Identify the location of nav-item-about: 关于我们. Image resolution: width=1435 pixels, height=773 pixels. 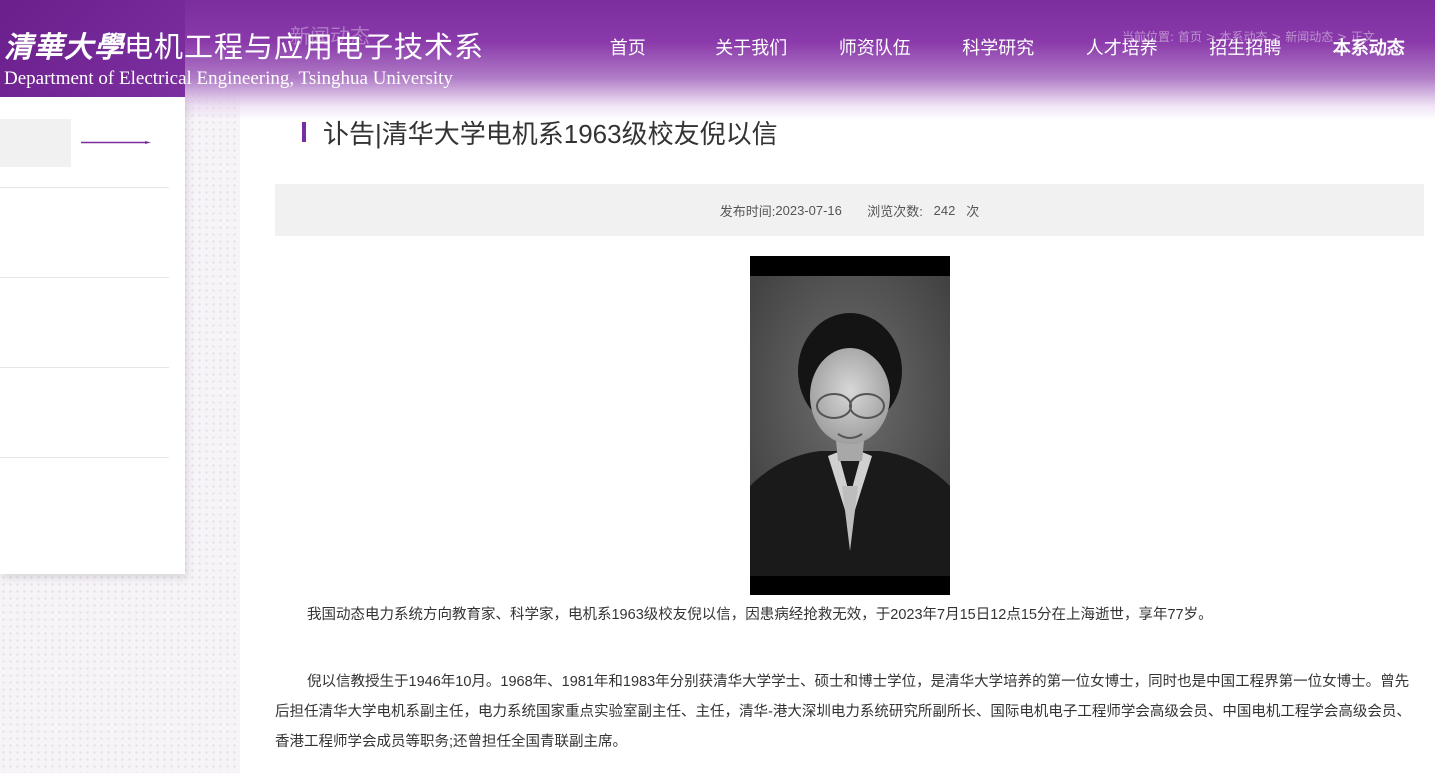
(752, 49).